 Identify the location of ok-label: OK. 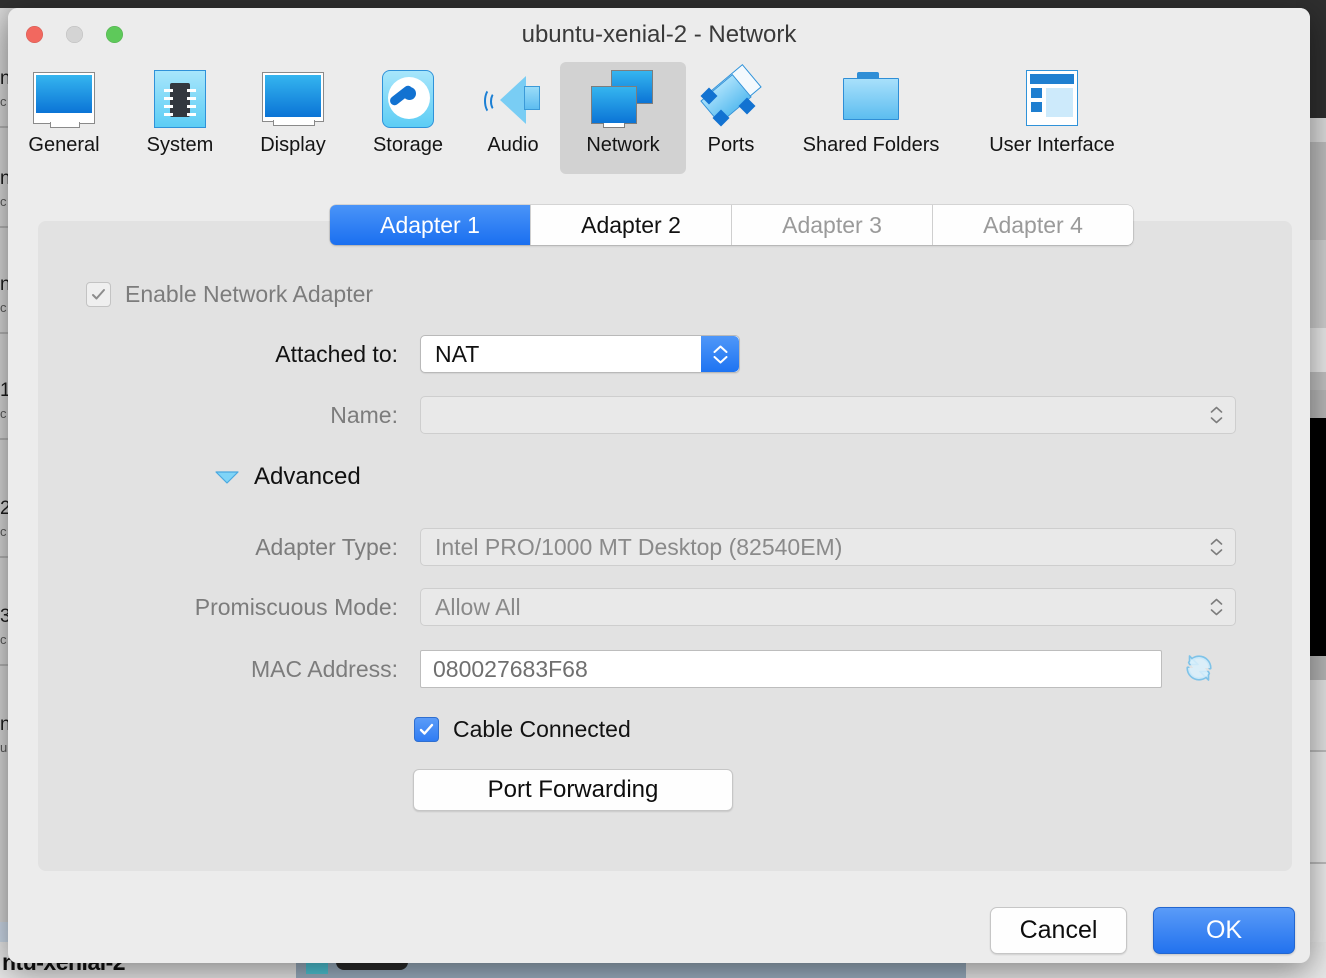
(1224, 930).